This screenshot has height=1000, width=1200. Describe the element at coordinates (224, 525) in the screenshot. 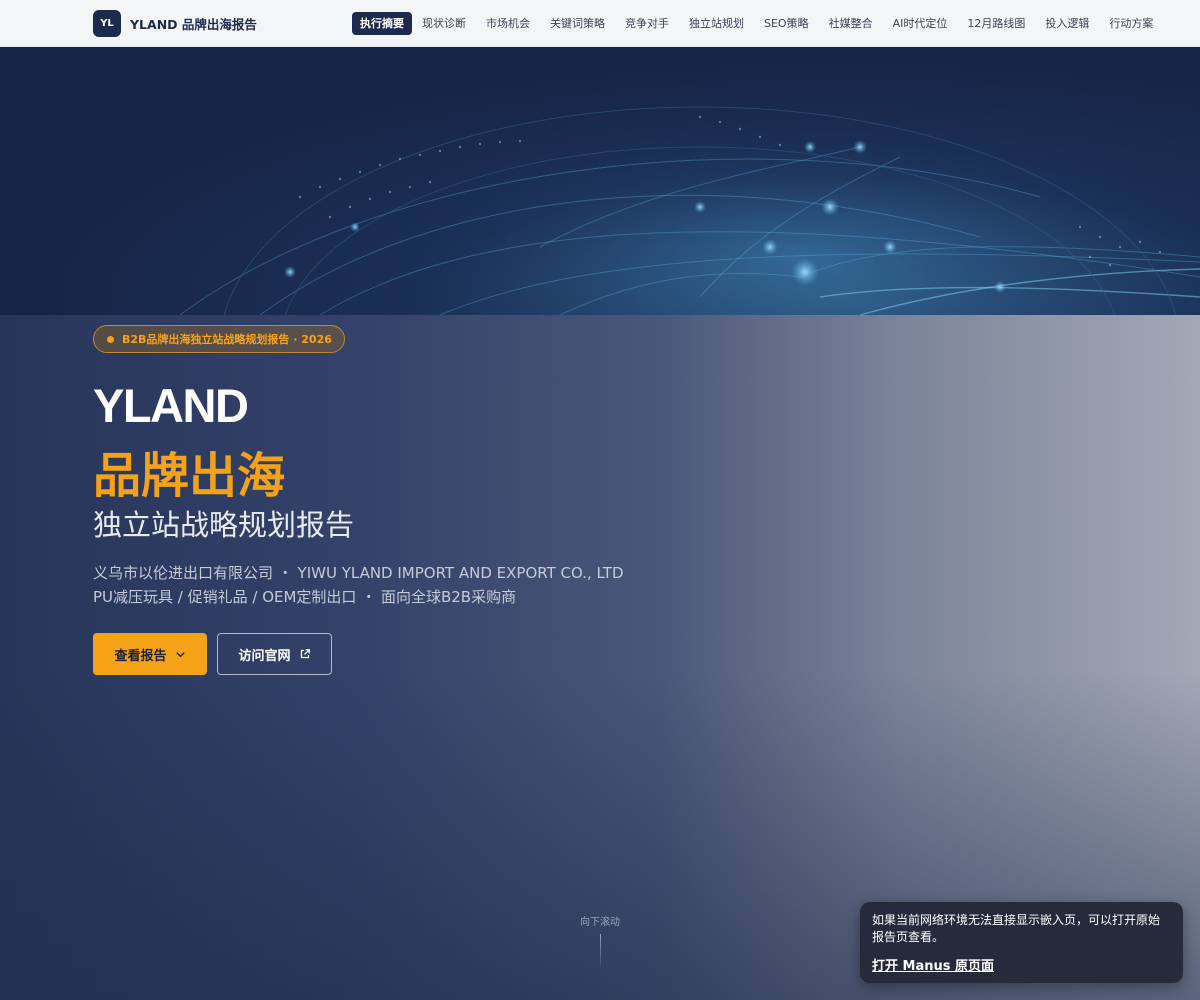

I see `hero-subtitle: 独立站战略规划报告` at that location.